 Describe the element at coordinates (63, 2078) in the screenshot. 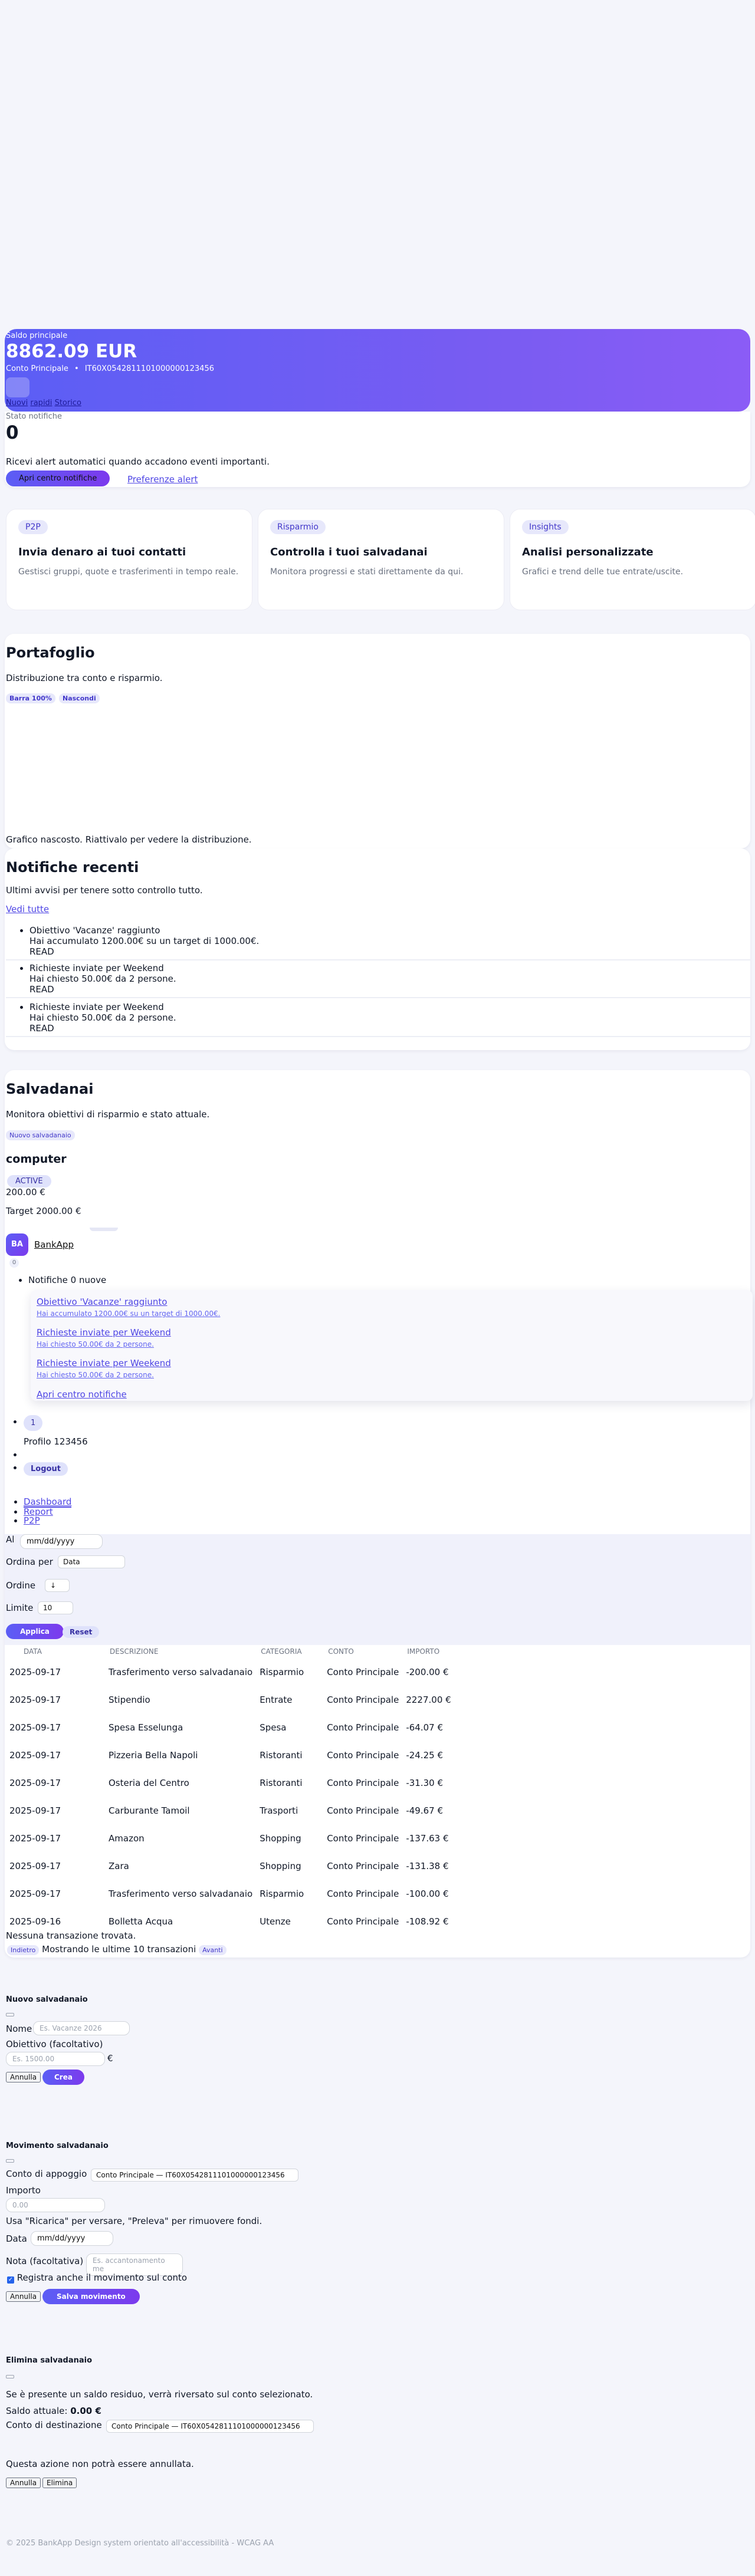

I see `create-jar-button: Crea` at that location.